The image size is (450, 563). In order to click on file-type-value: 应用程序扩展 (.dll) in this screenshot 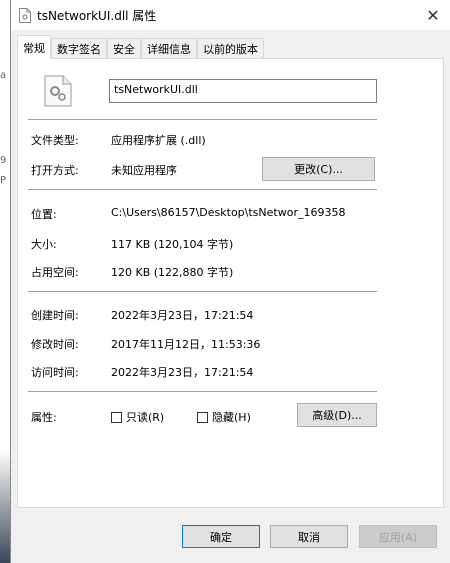, I will do `click(158, 140)`.